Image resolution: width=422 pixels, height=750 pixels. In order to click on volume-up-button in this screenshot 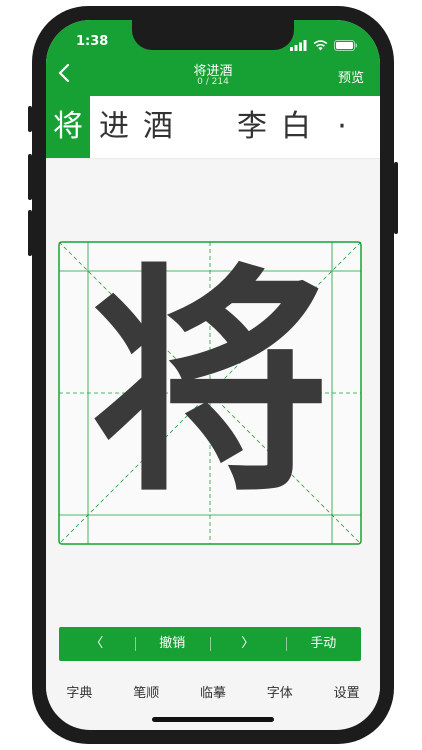, I will do `click(30, 177)`.